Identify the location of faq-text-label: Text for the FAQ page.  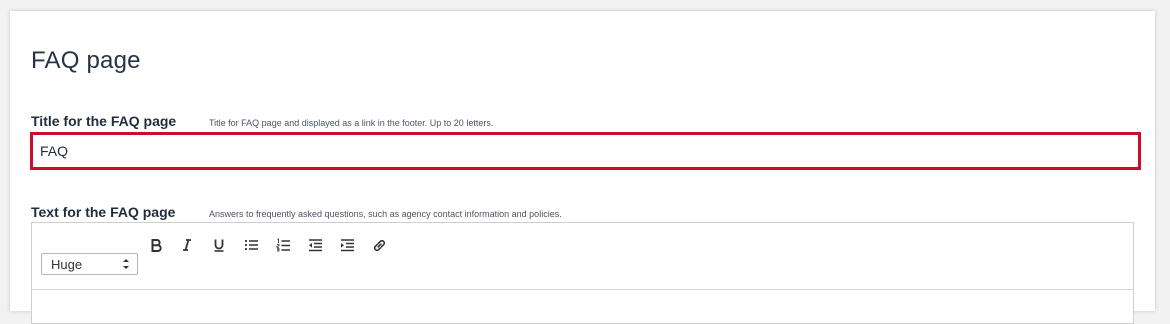
(103, 212).